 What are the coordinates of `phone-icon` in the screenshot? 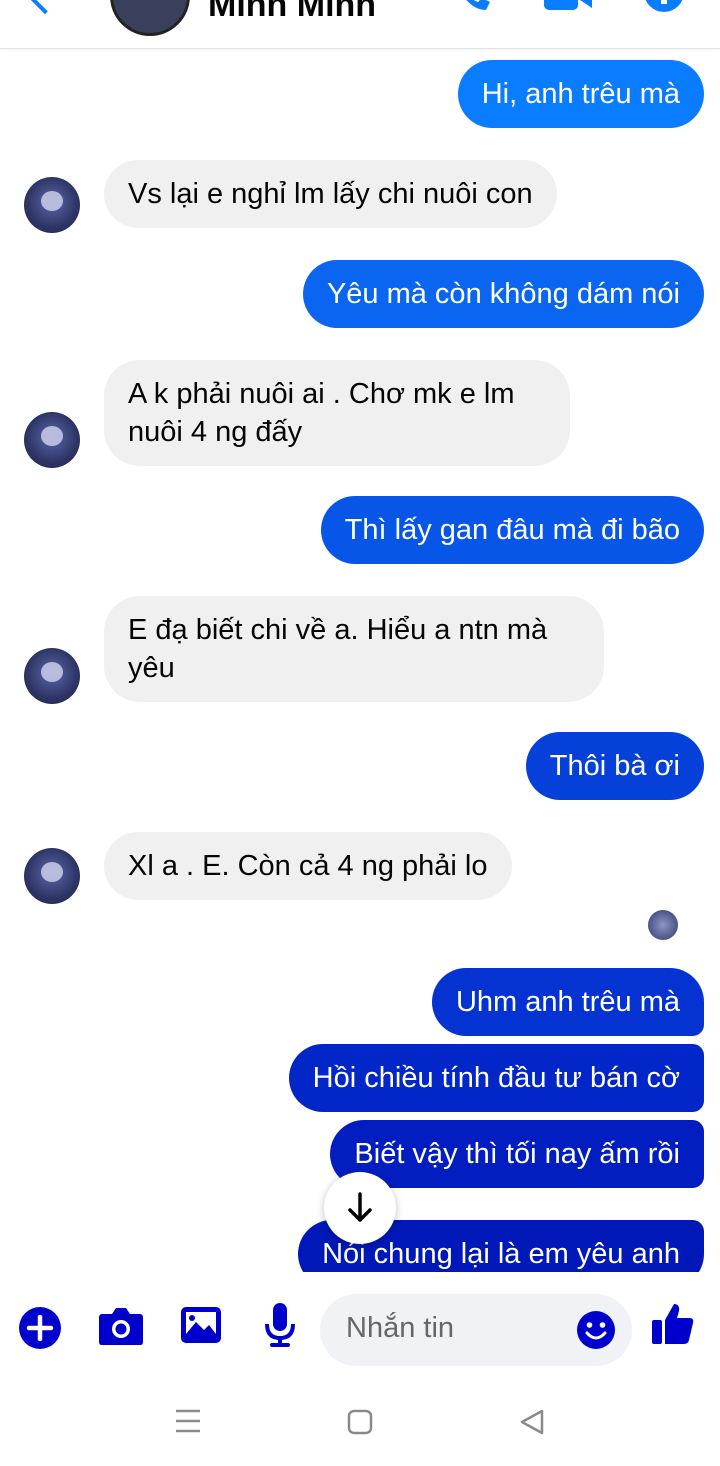 It's located at (475, 6).